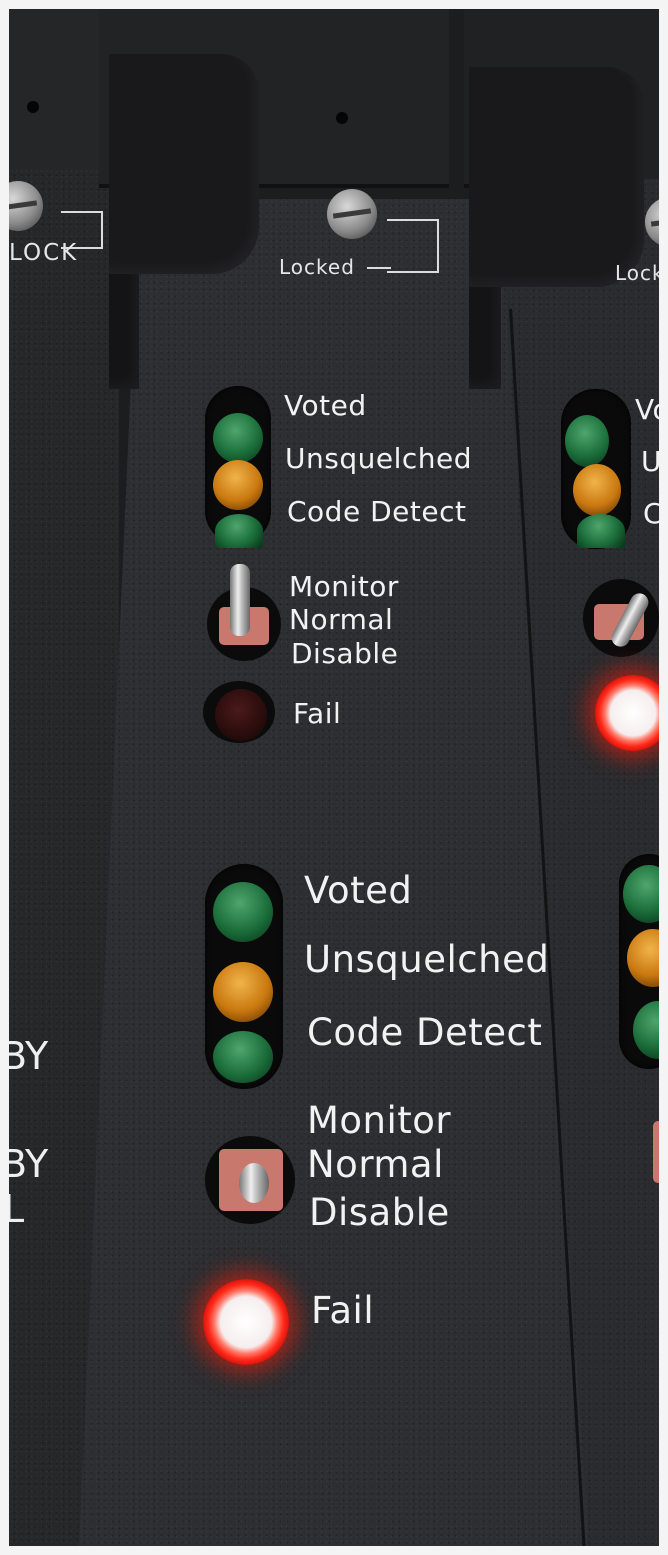  I want to click on lower-unsquelched-led, so click(243, 992).